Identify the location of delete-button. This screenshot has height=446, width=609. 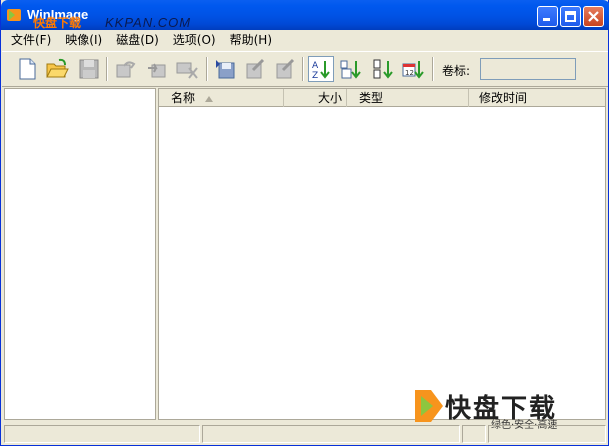
(187, 69).